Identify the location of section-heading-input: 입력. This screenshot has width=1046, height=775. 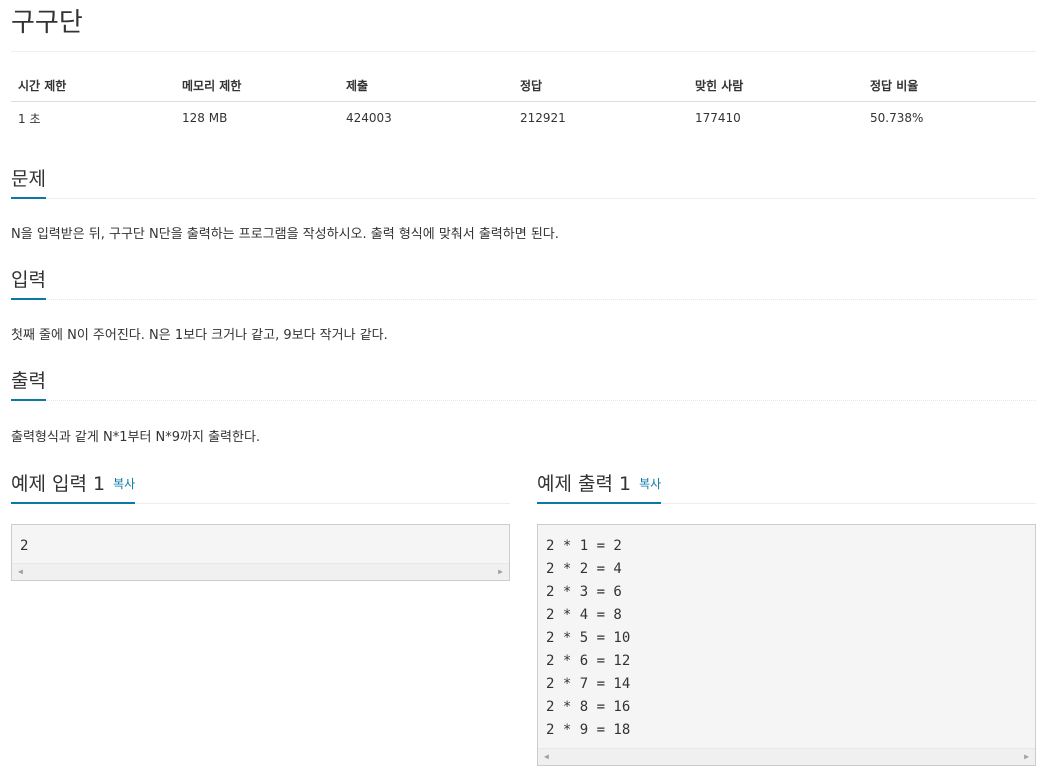
(28, 282).